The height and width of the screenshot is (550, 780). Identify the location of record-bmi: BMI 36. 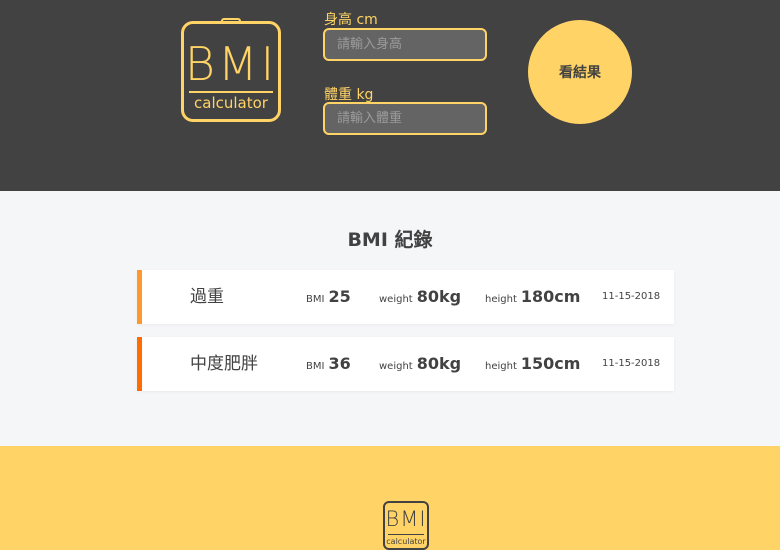
(328, 365).